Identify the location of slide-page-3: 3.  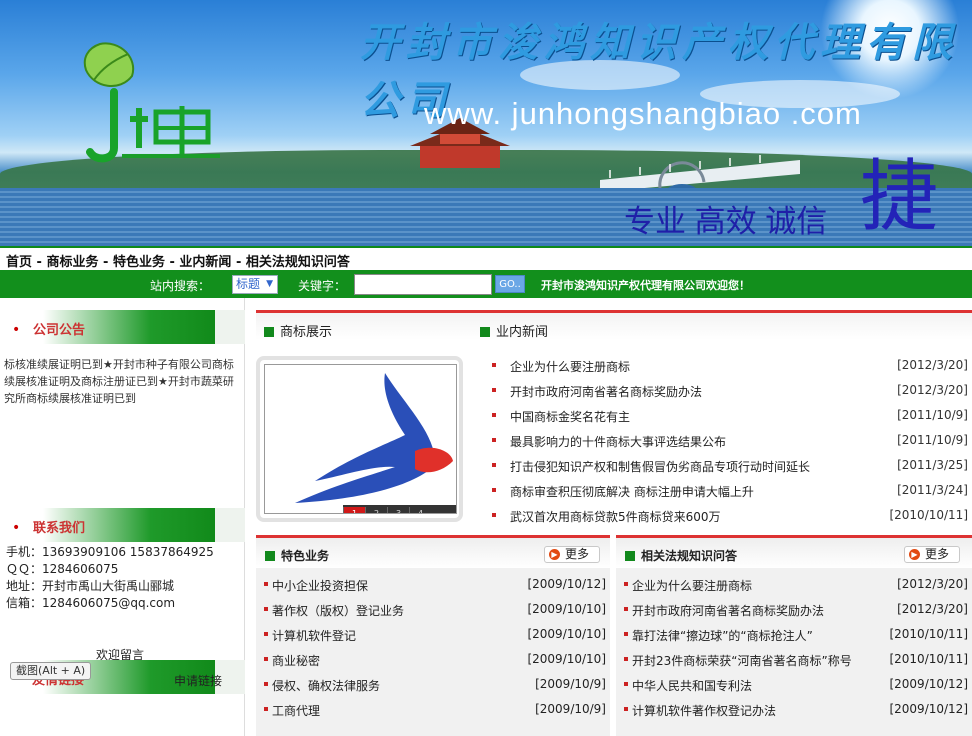
(398, 510).